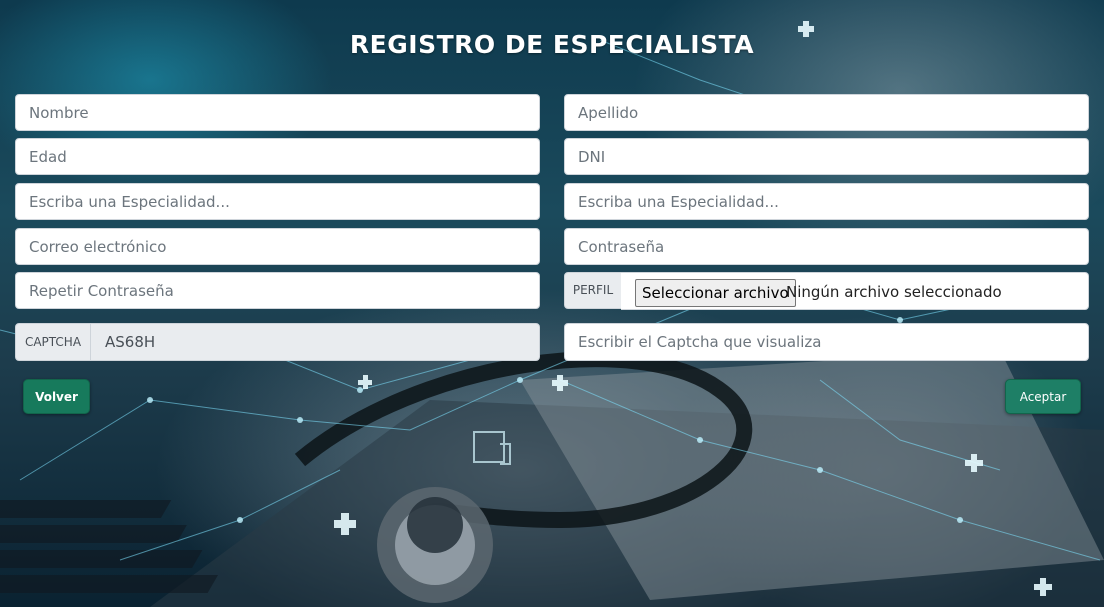 The height and width of the screenshot is (607, 1104). What do you see at coordinates (826, 156) in the screenshot?
I see `dni-input` at bounding box center [826, 156].